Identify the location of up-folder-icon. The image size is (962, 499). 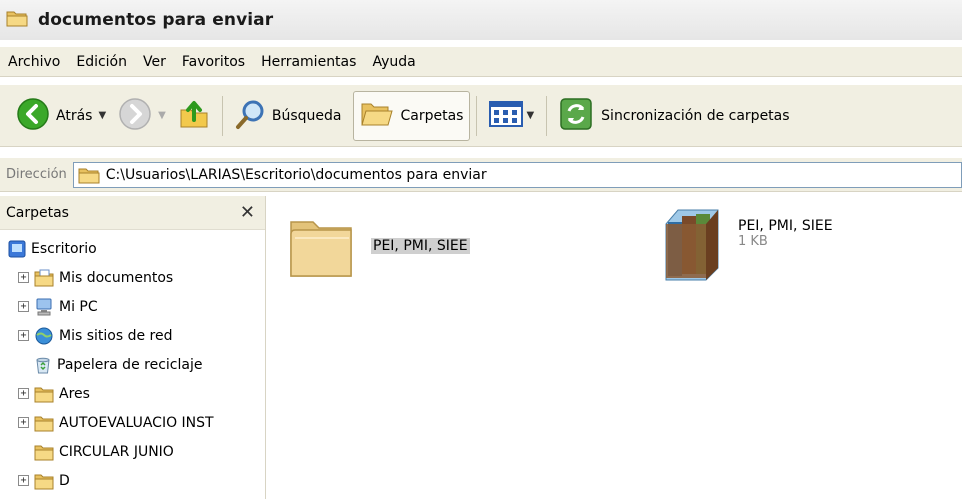
(194, 116).